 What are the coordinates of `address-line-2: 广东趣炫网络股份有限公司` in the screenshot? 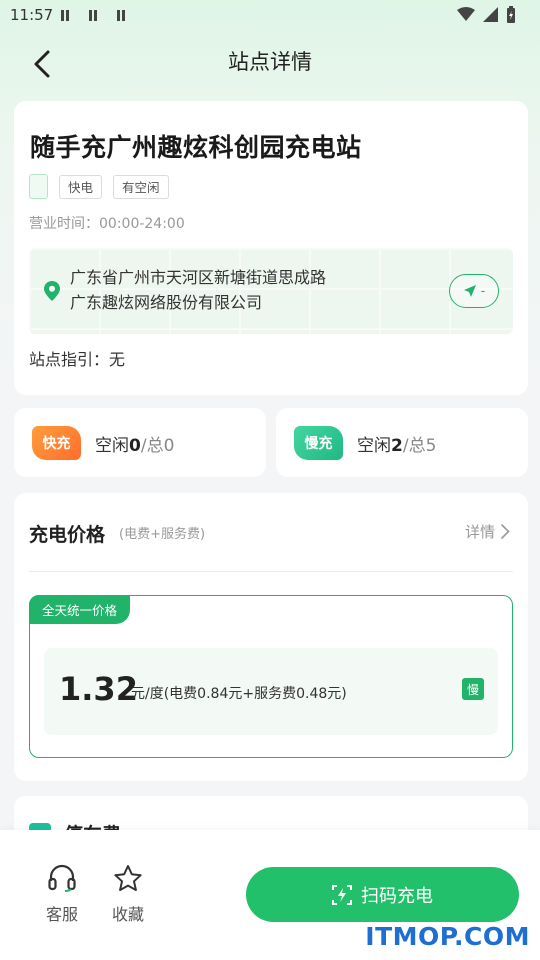 It's located at (166, 302).